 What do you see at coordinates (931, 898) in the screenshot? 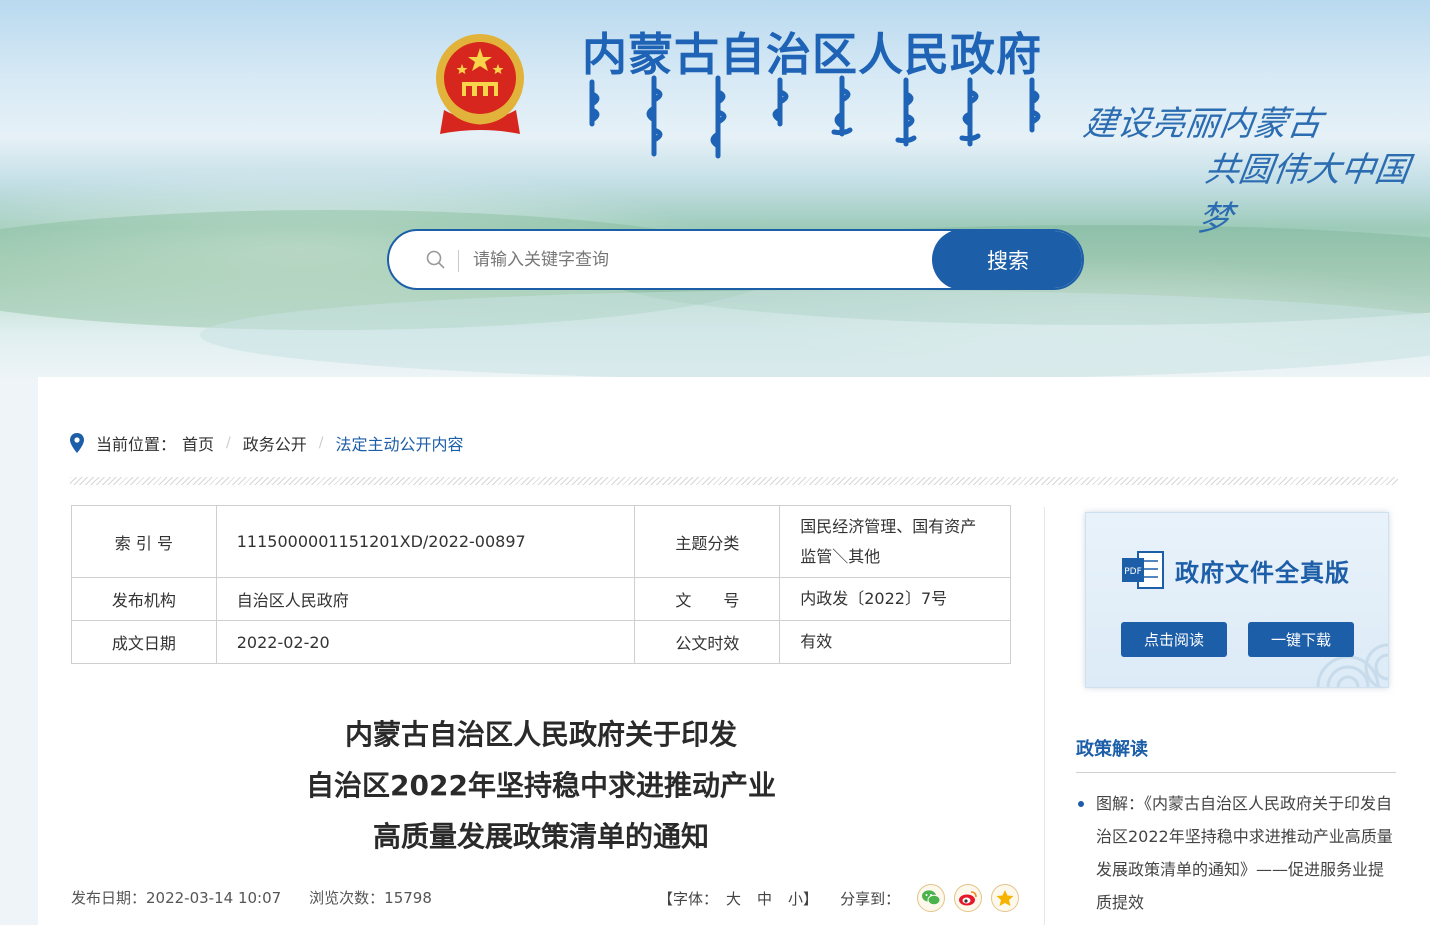
I see `wechat-icon` at bounding box center [931, 898].